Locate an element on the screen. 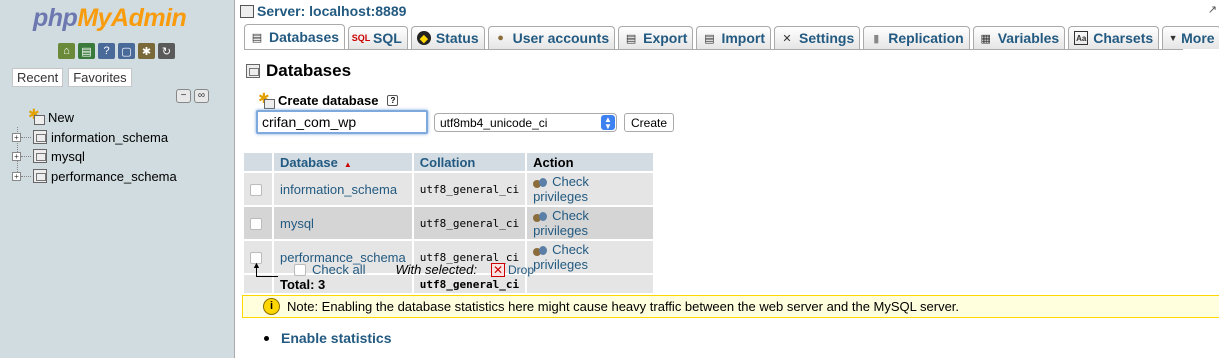  tab-user-accounts: ● User accounts is located at coordinates (551, 37).